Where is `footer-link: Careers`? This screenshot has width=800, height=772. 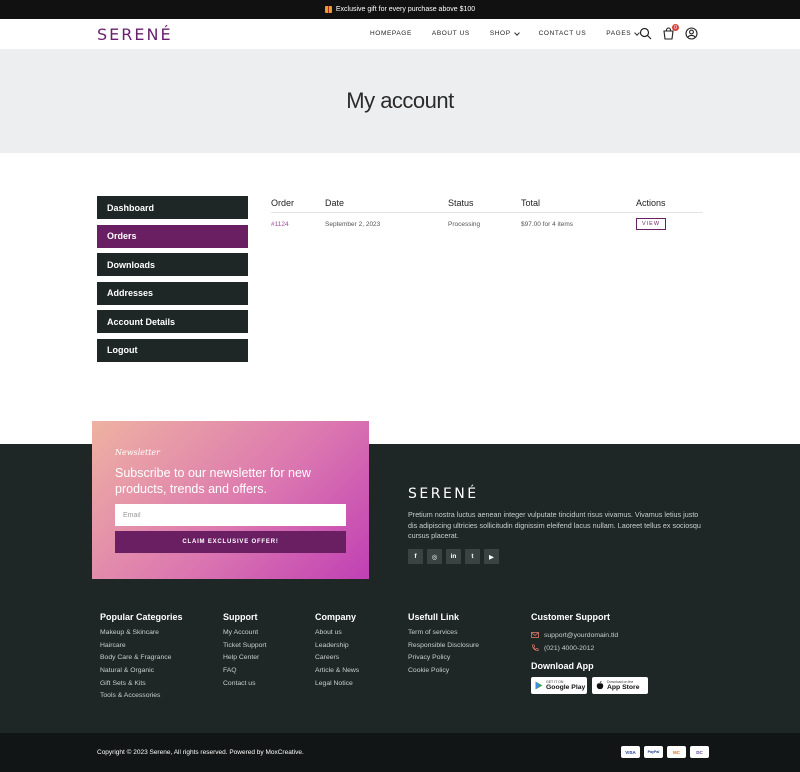
footer-link: Careers is located at coordinates (337, 660).